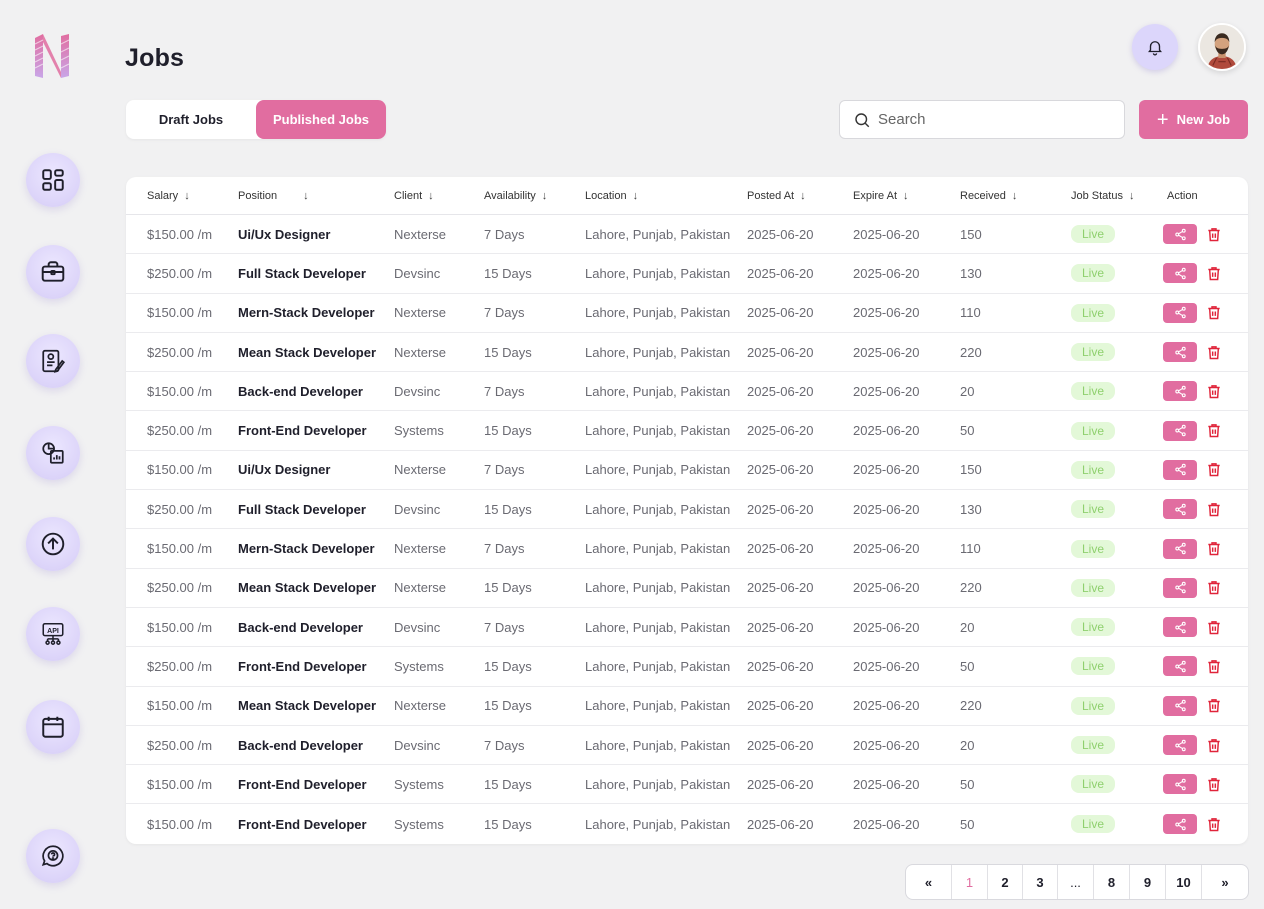 Image resolution: width=1264 pixels, height=909 pixels. What do you see at coordinates (1222, 47) in the screenshot?
I see `user-avatar` at bounding box center [1222, 47].